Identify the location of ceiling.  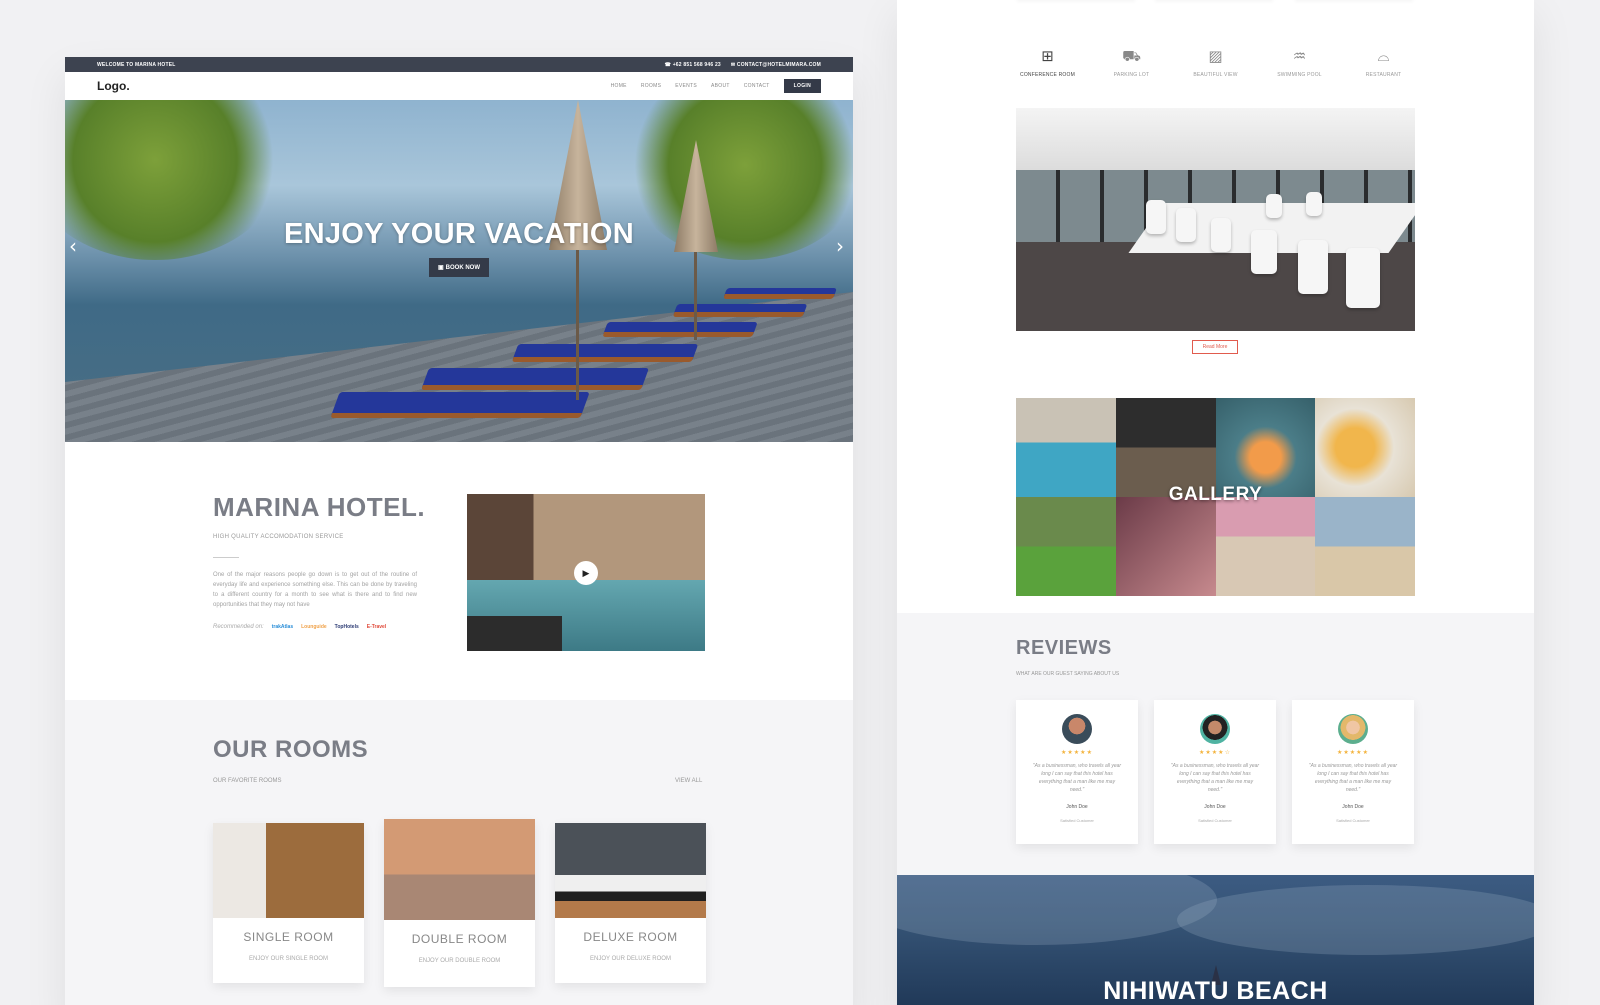
(1215, 139).